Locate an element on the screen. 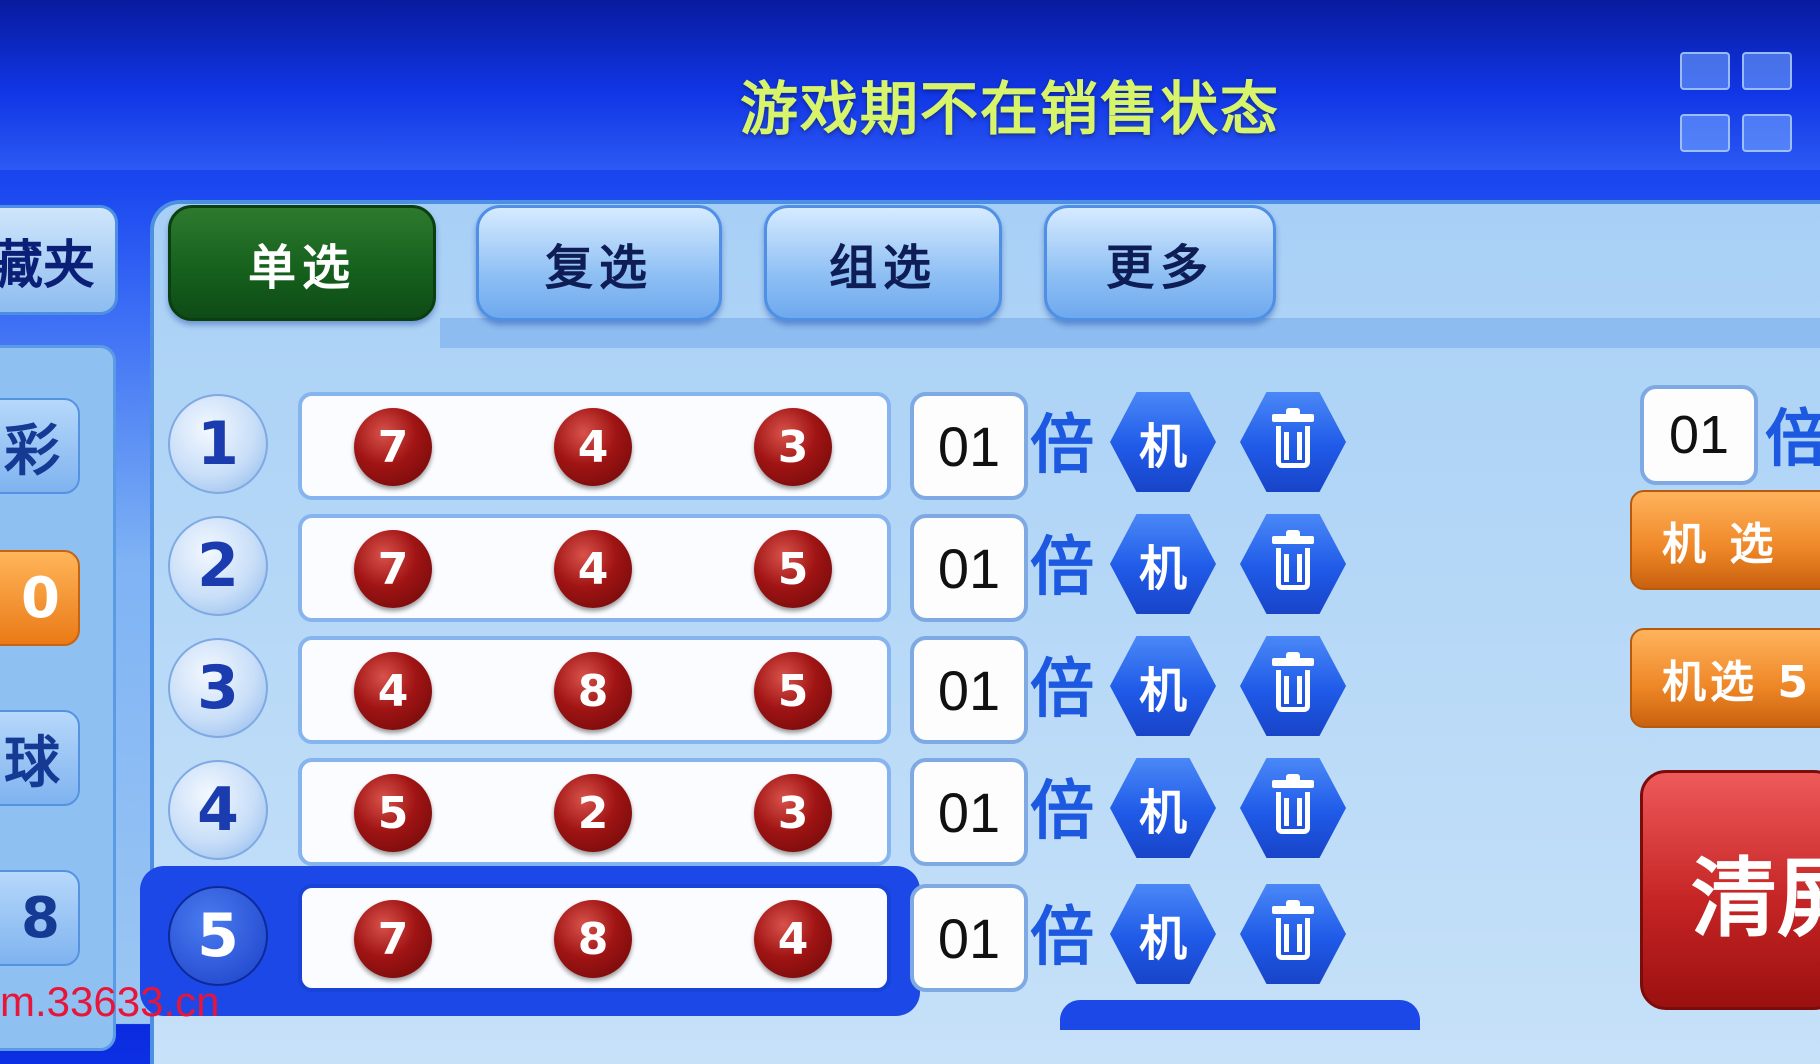  row-number: 1 is located at coordinates (218, 444).